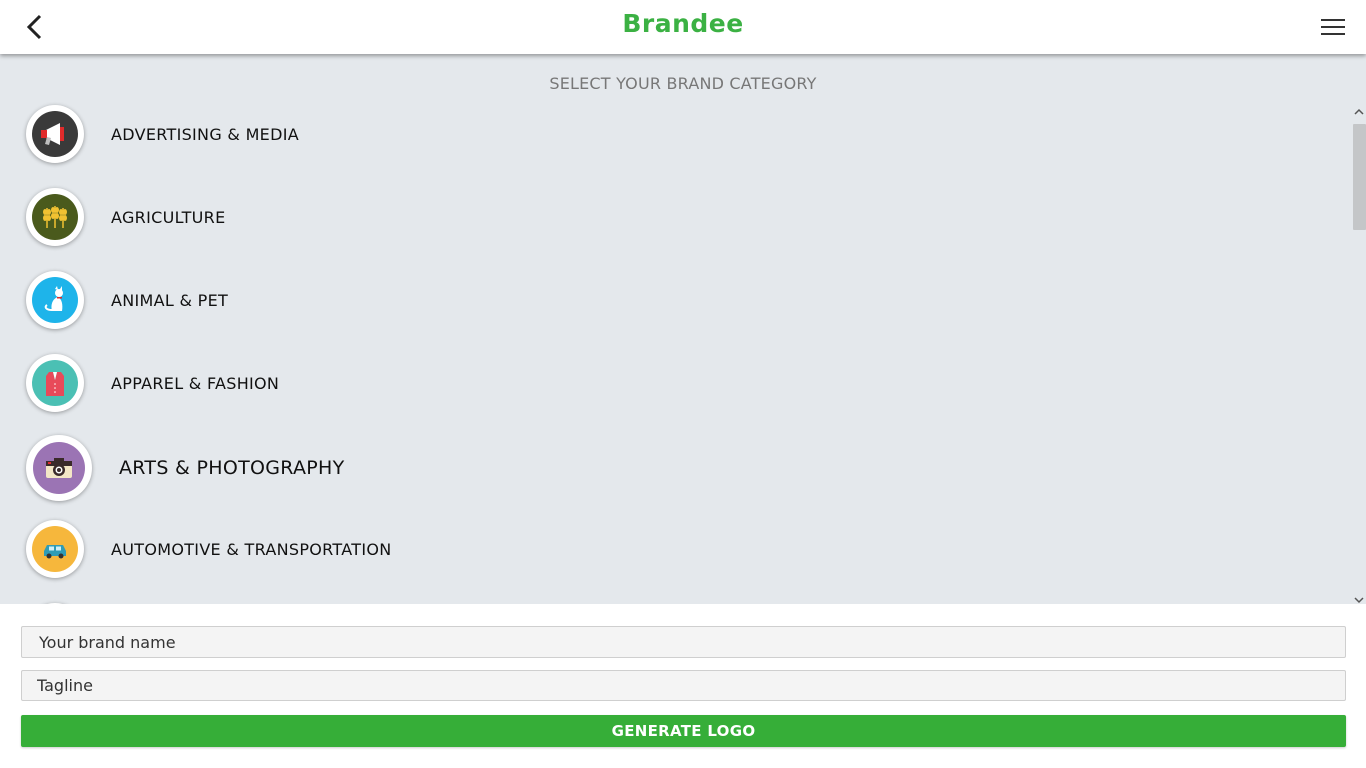 This screenshot has height=768, width=1366. I want to click on generate-logo-button: GENERATE LOGO, so click(683, 731).